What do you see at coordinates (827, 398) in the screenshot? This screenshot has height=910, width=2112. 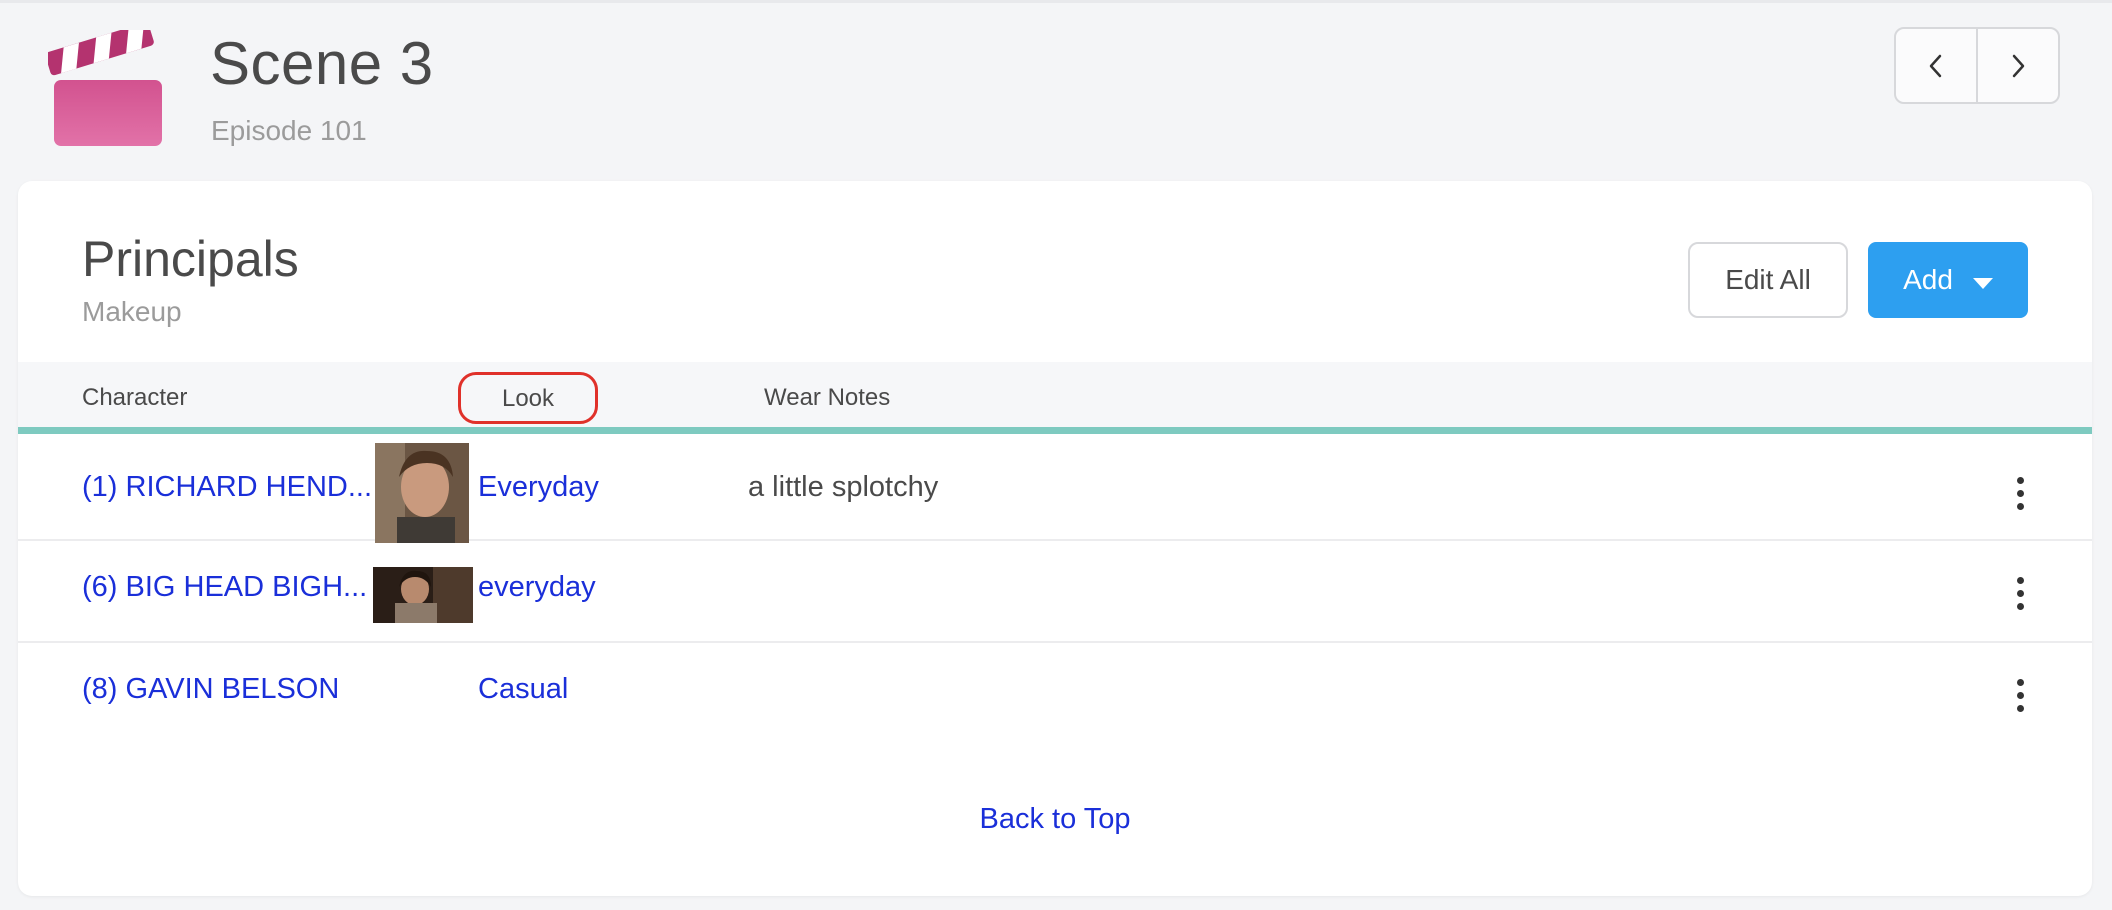 I see `column-header-wear-notes: Wear Notes` at bounding box center [827, 398].